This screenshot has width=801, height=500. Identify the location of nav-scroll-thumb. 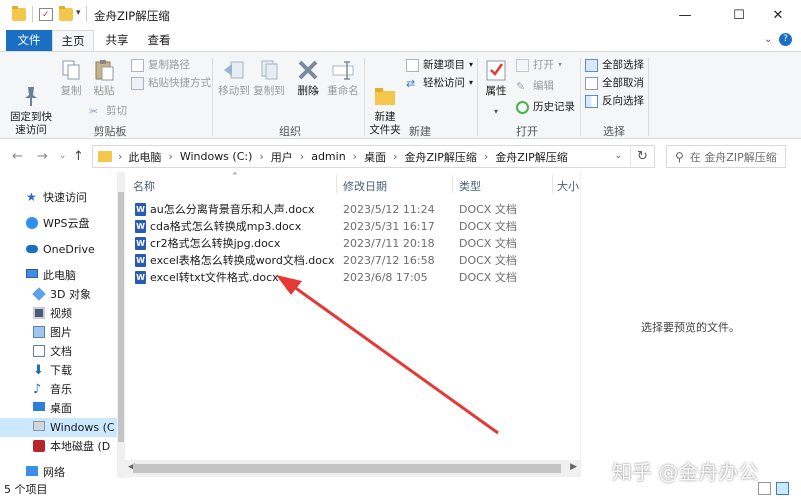
(121, 317).